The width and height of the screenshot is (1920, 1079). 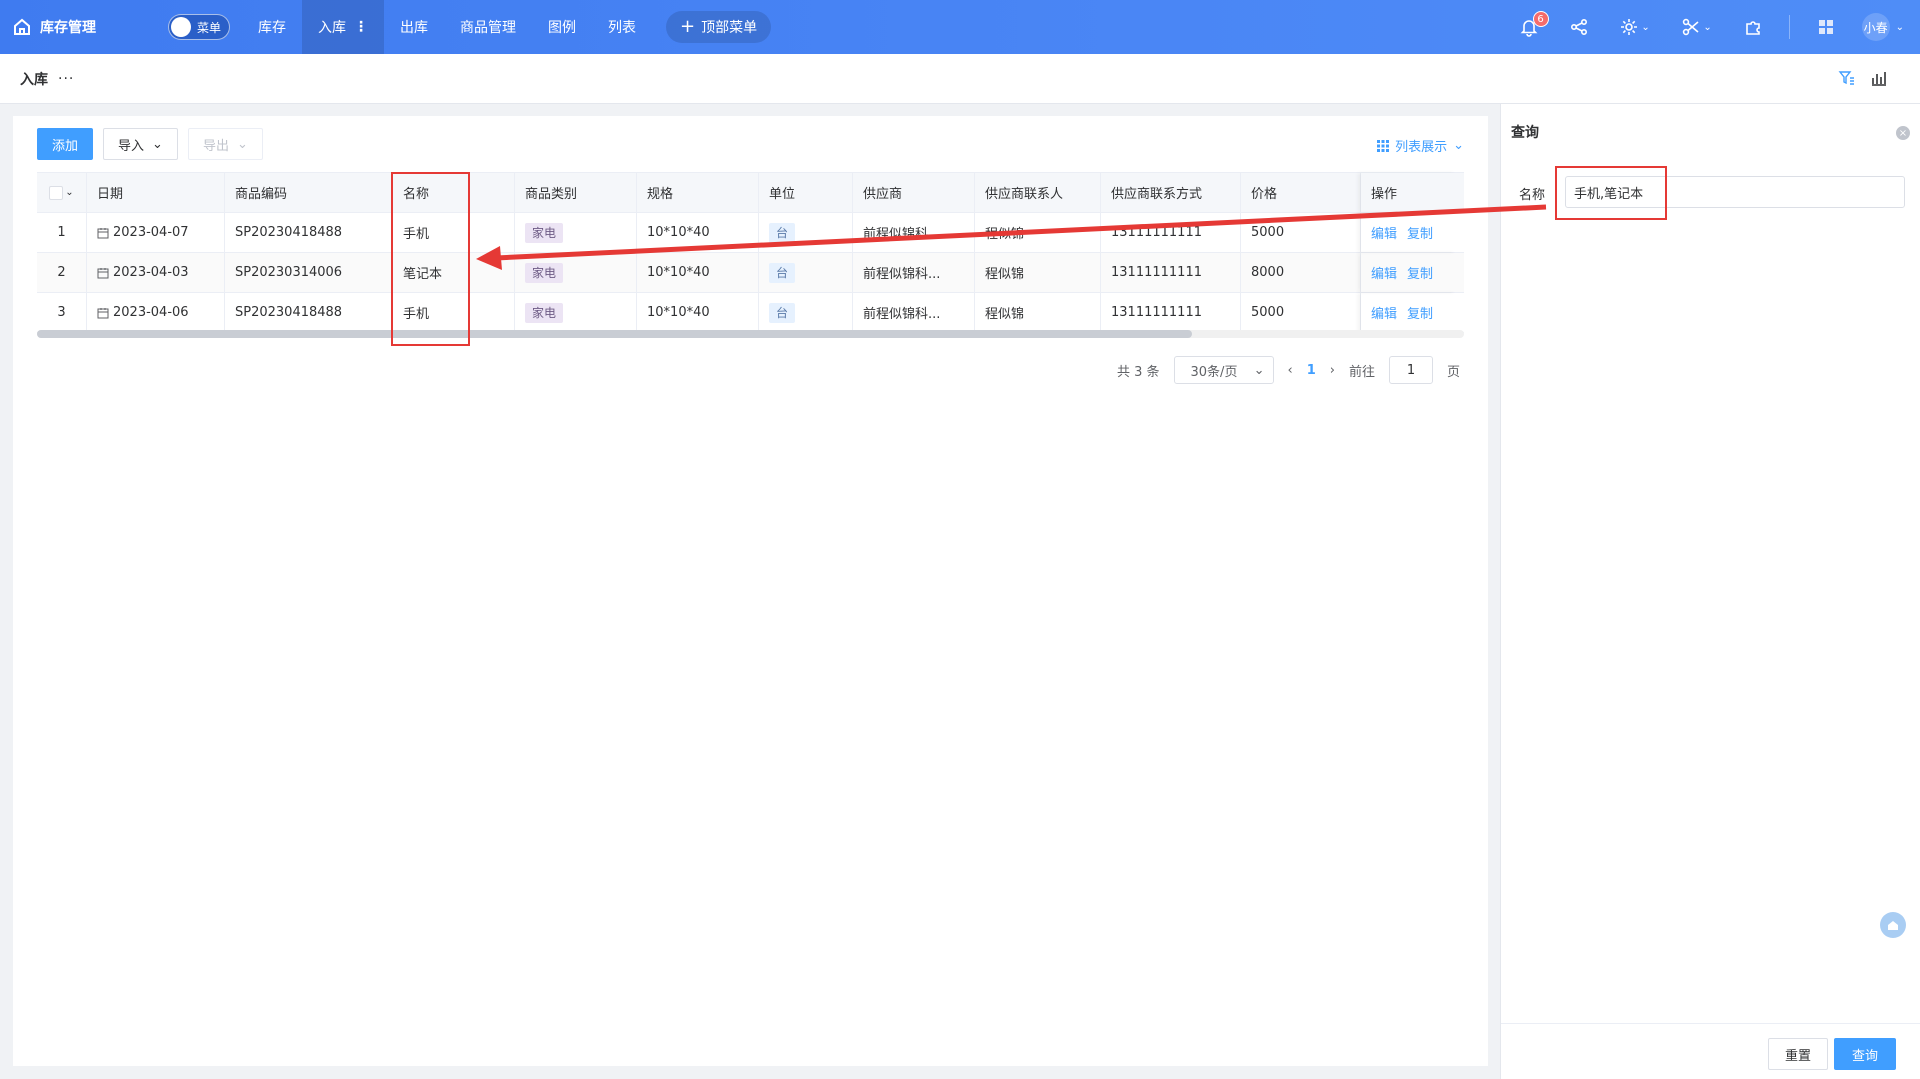 I want to click on nav-item-legend: 图例, so click(x=562, y=27).